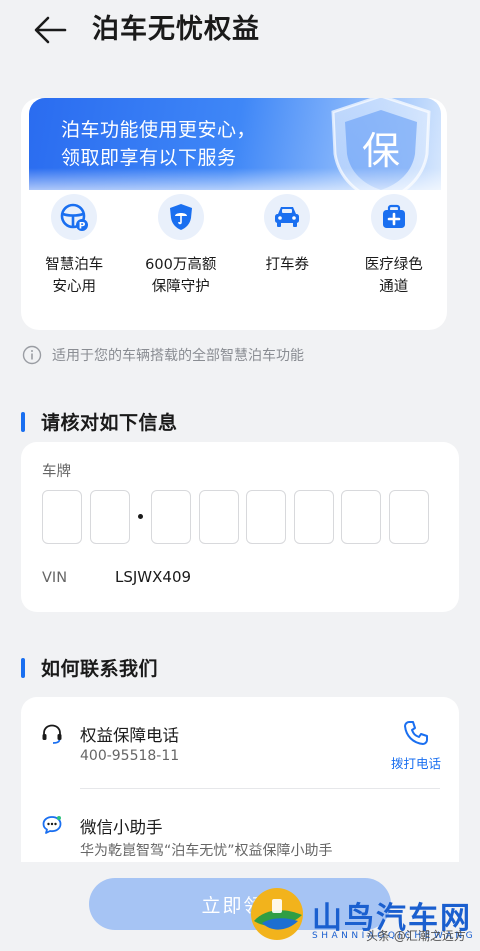 This screenshot has height=951, width=480. What do you see at coordinates (32, 355) in the screenshot?
I see `info-icon` at bounding box center [32, 355].